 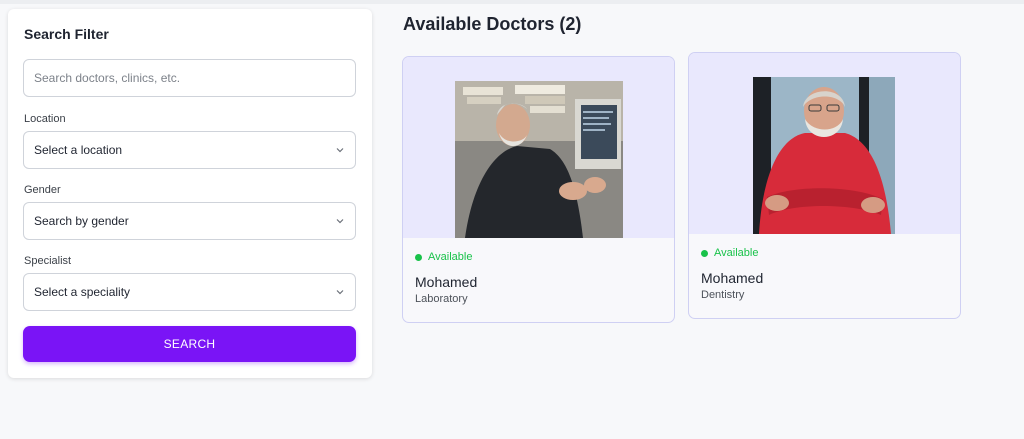 What do you see at coordinates (42, 190) in the screenshot?
I see `gender-label: Gender` at bounding box center [42, 190].